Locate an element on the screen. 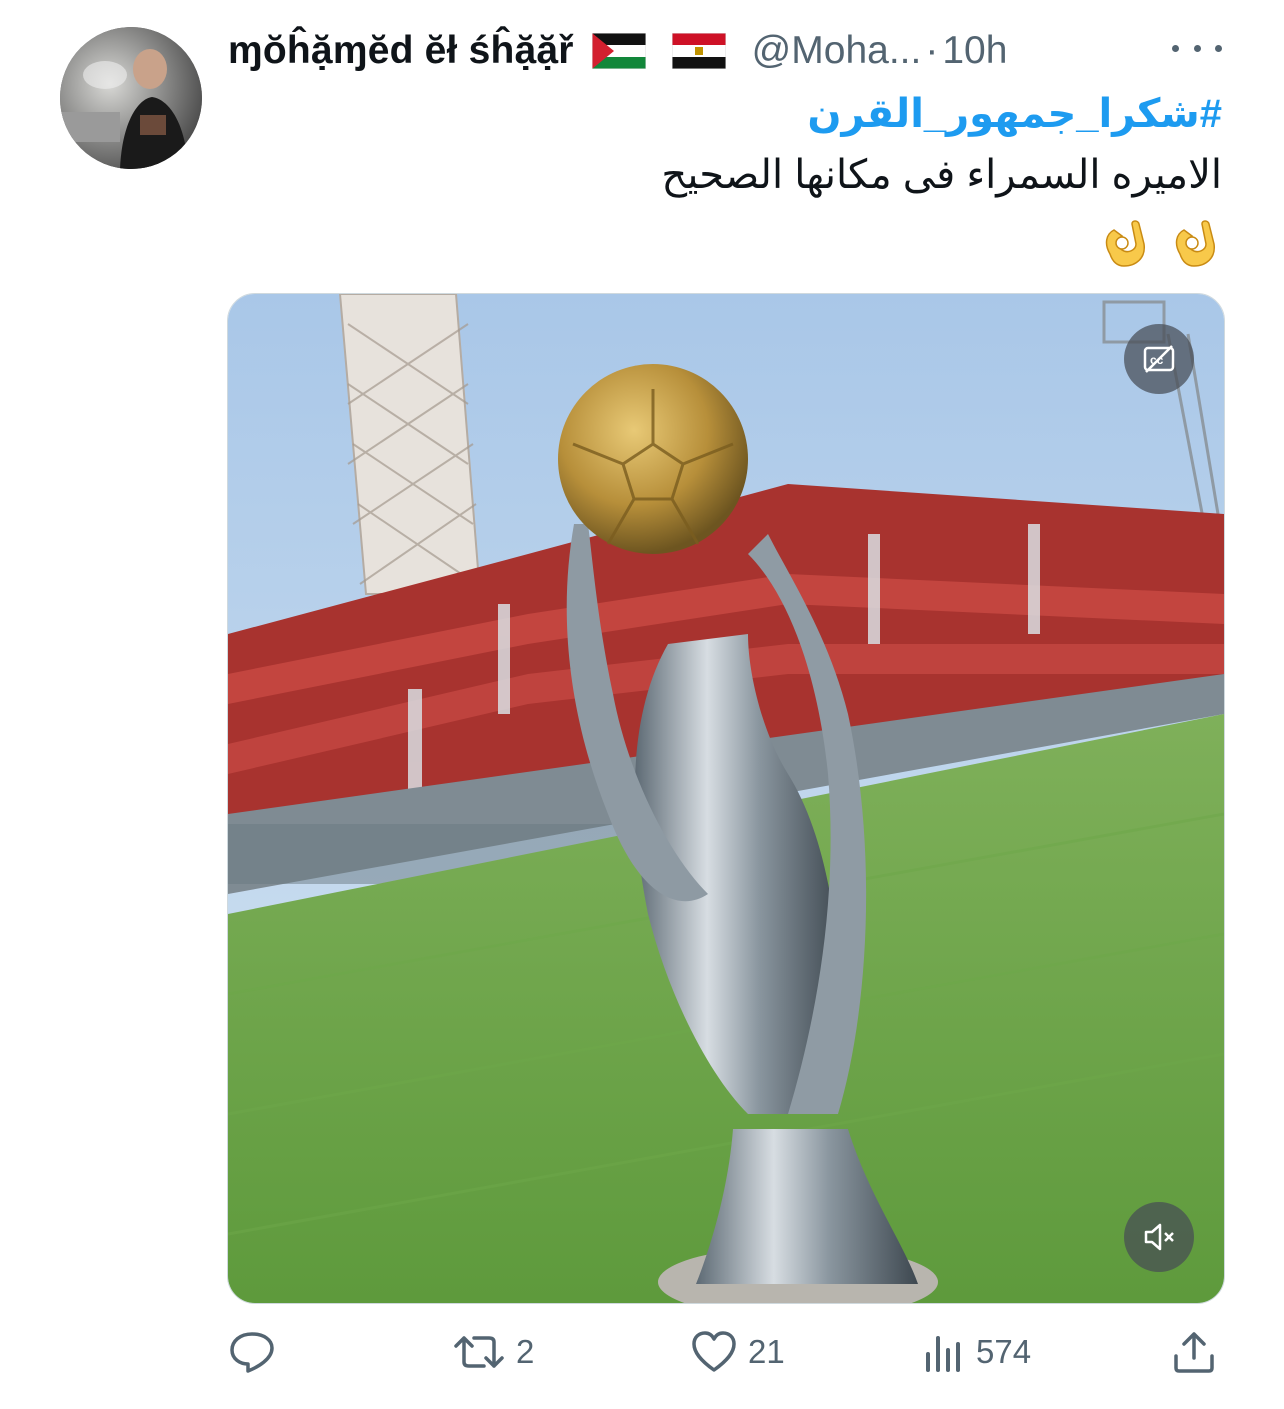 Image resolution: width=1284 pixels, height=1409 pixels. retweet-button: 2 is located at coordinates (493, 1352).